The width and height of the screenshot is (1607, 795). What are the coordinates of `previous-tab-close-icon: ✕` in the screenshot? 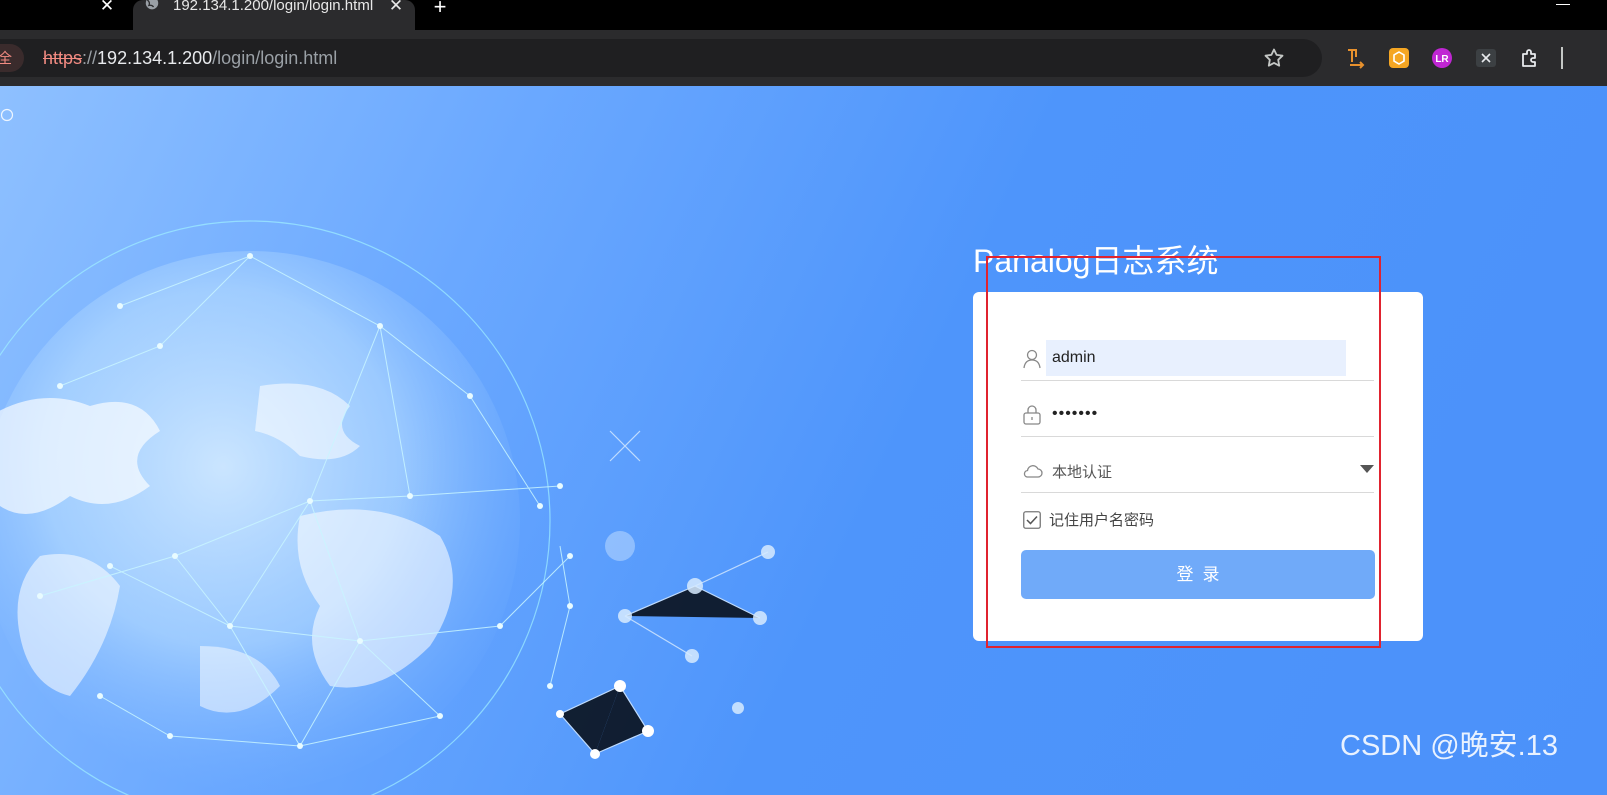 It's located at (107, 11).